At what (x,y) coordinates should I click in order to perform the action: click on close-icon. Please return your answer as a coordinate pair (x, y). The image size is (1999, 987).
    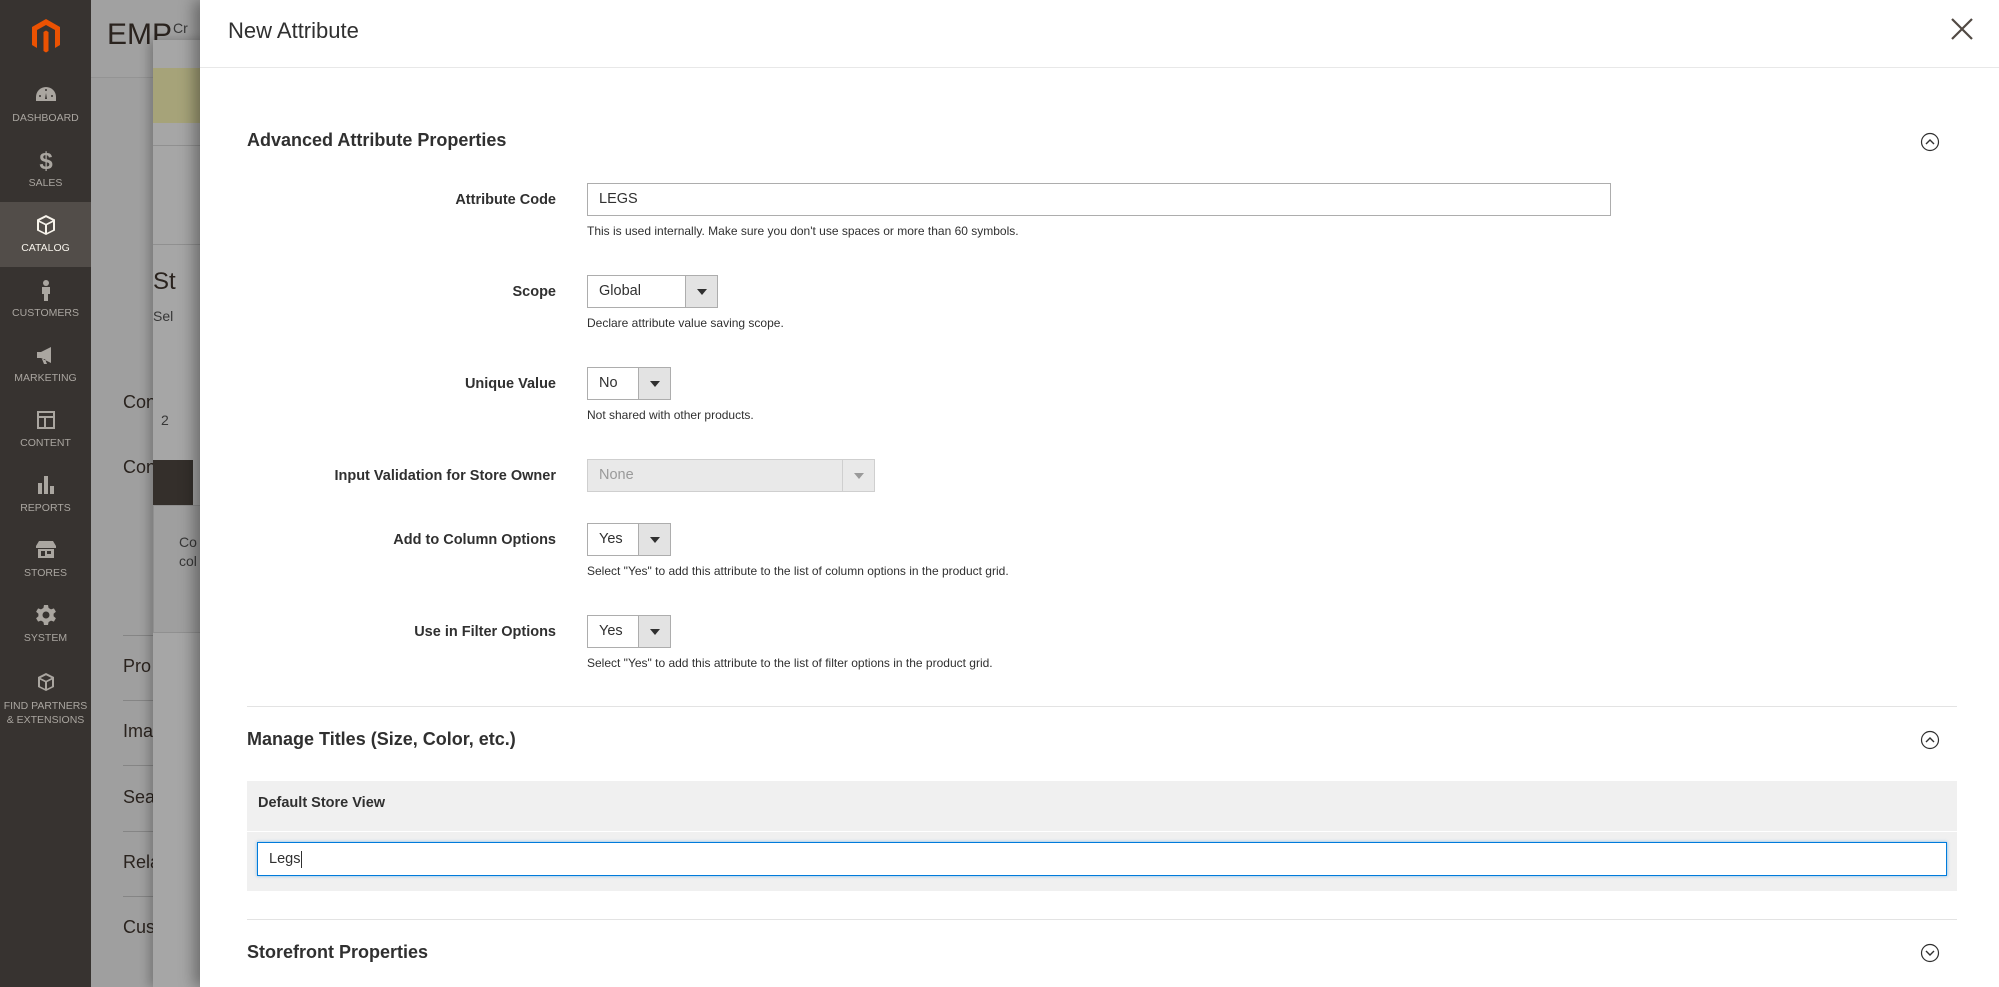
    Looking at the image, I should click on (1962, 29).